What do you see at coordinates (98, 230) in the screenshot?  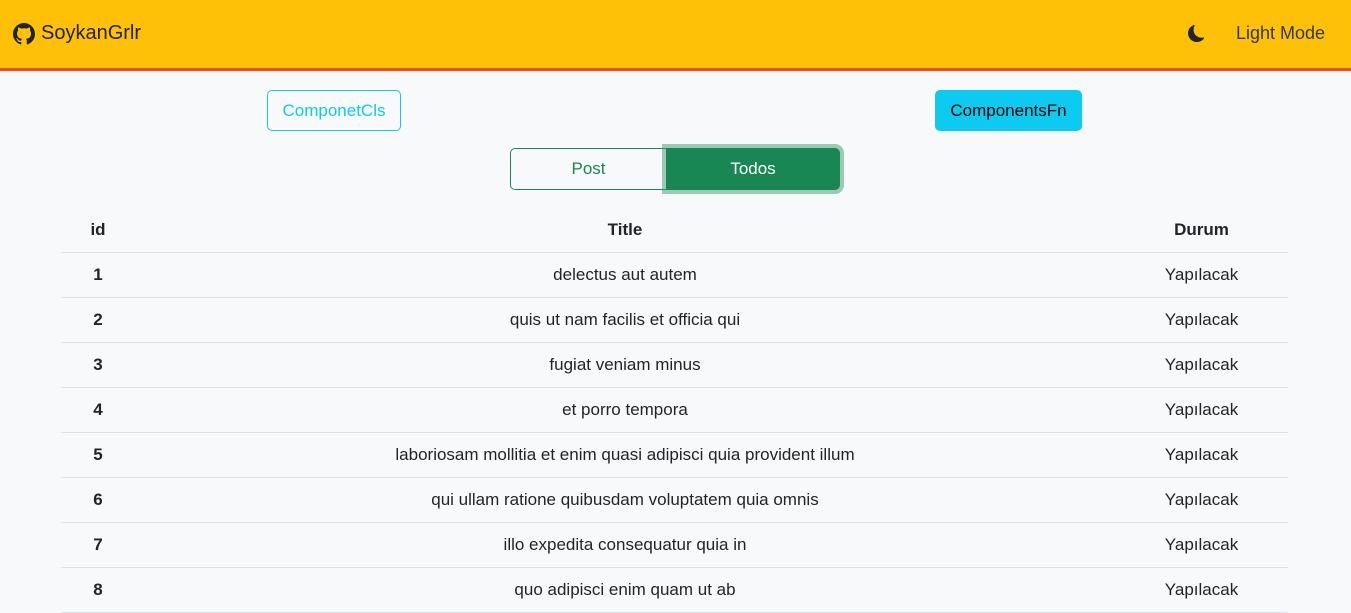 I see `header-id: id` at bounding box center [98, 230].